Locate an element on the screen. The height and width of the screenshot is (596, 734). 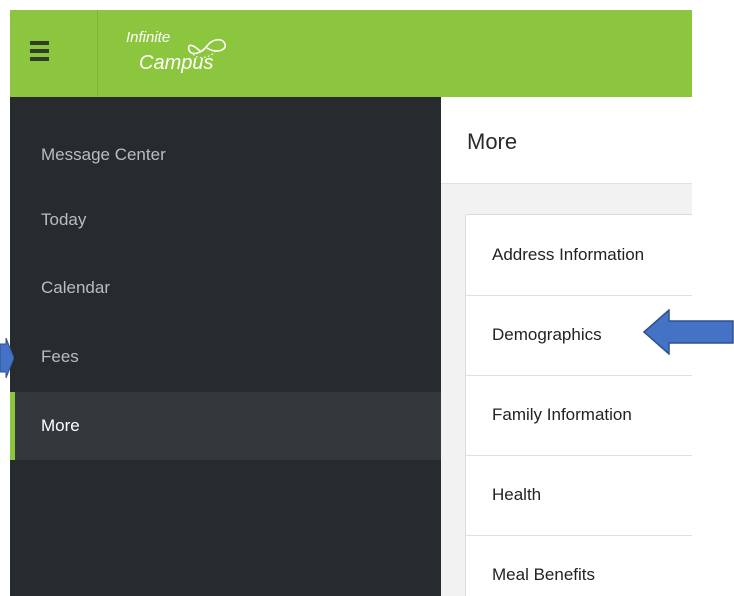
top-bar: Infinite Campus is located at coordinates (351, 53).